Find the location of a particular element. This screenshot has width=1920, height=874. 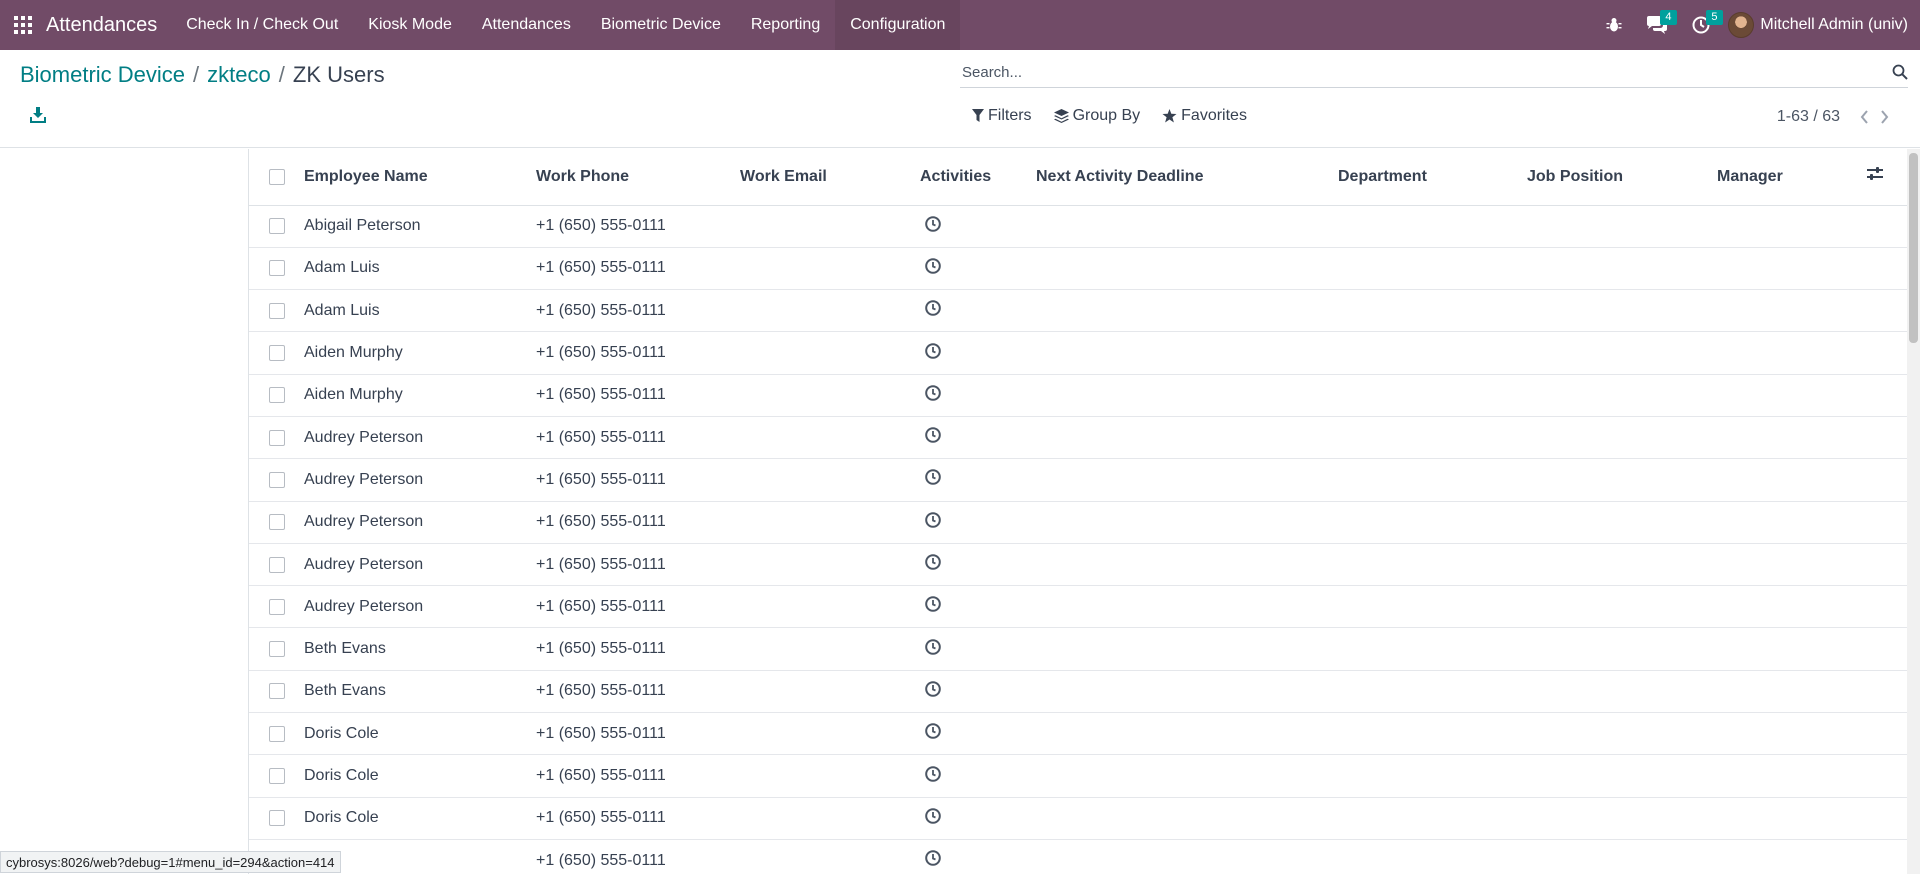

group-by-button: Group By is located at coordinates (1096, 116).